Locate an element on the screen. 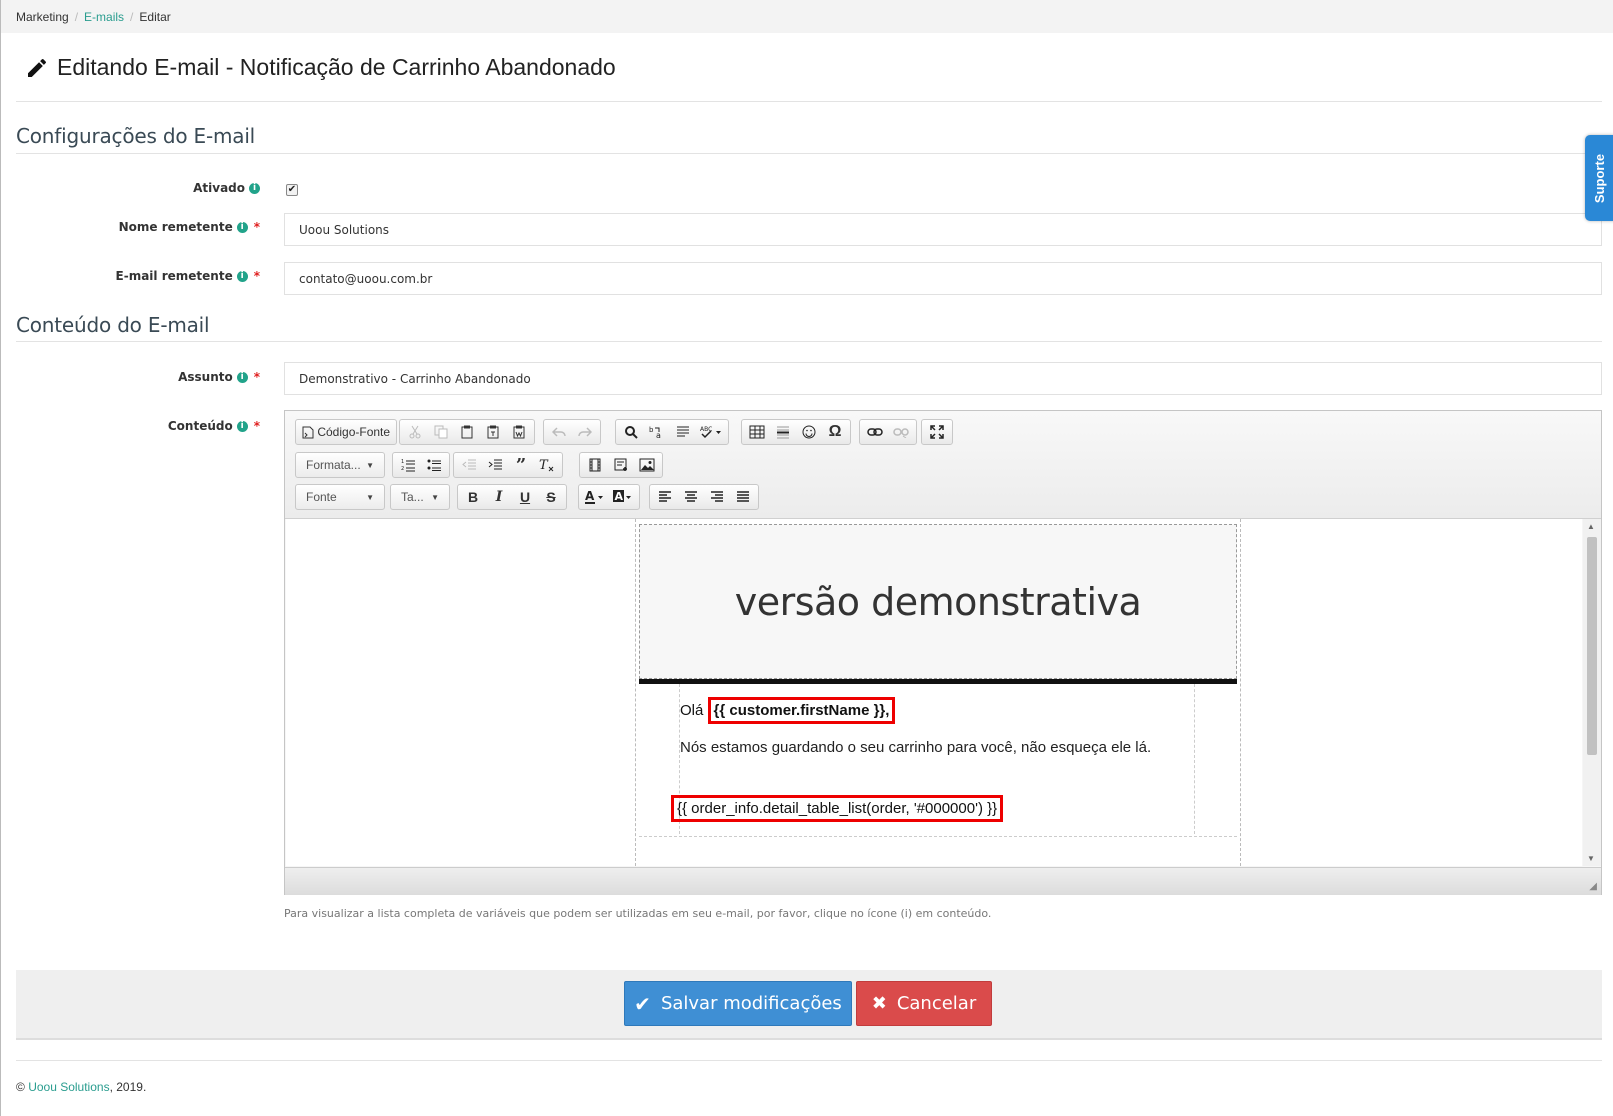  breadcrumb-marketing: Marketing is located at coordinates (42, 17).